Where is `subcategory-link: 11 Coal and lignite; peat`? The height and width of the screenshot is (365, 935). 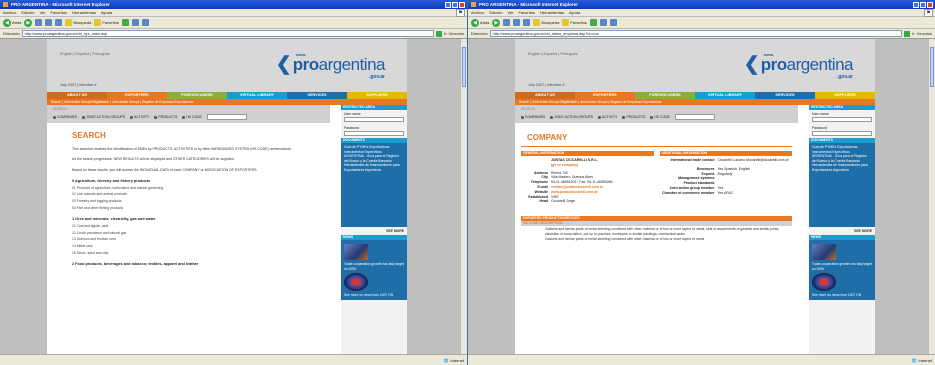 subcategory-link: 11 Coal and lignite; peat is located at coordinates (197, 226).